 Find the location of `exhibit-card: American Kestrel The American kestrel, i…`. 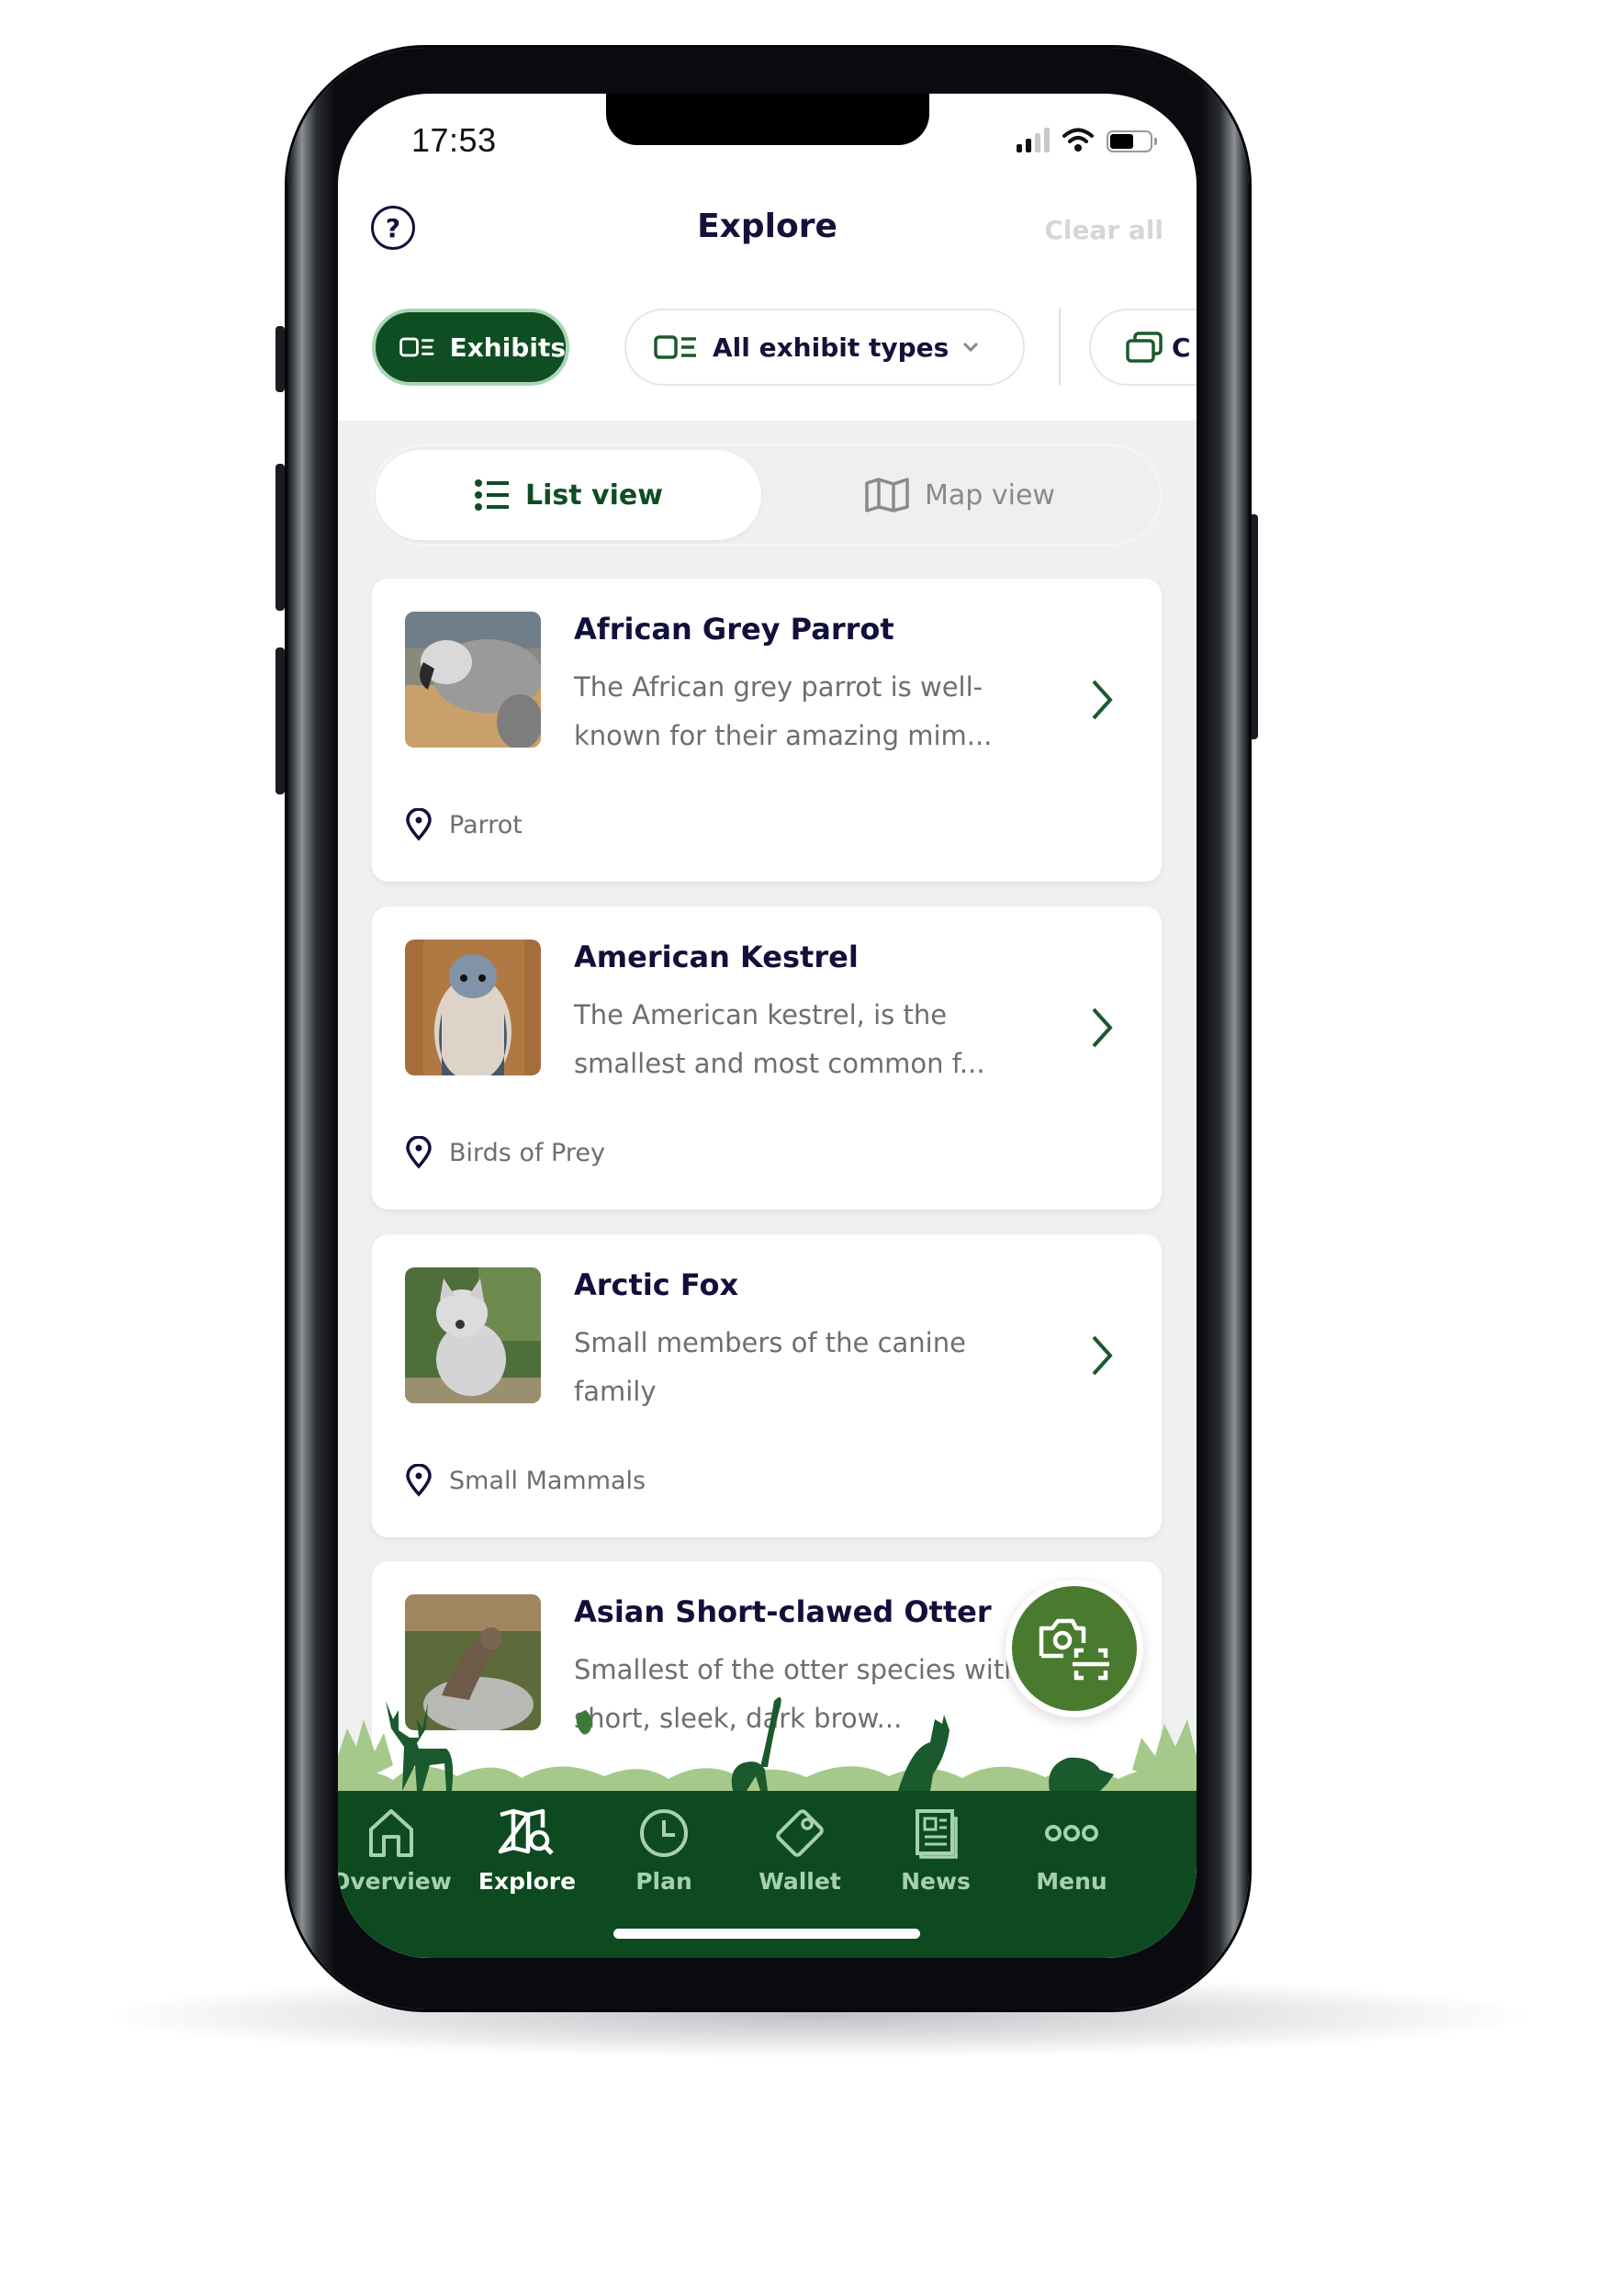

exhibit-card: American Kestrel The American kestrel, i… is located at coordinates (767, 1058).